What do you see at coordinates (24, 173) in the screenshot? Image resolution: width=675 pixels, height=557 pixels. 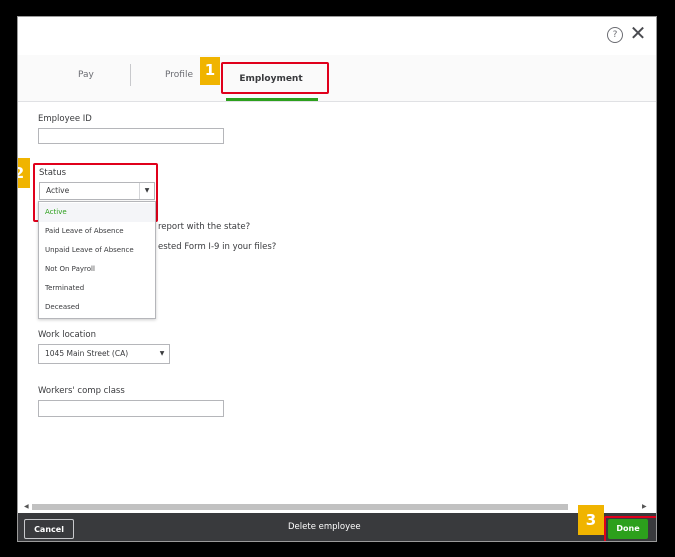 I see `annotation-number-2: 2` at bounding box center [24, 173].